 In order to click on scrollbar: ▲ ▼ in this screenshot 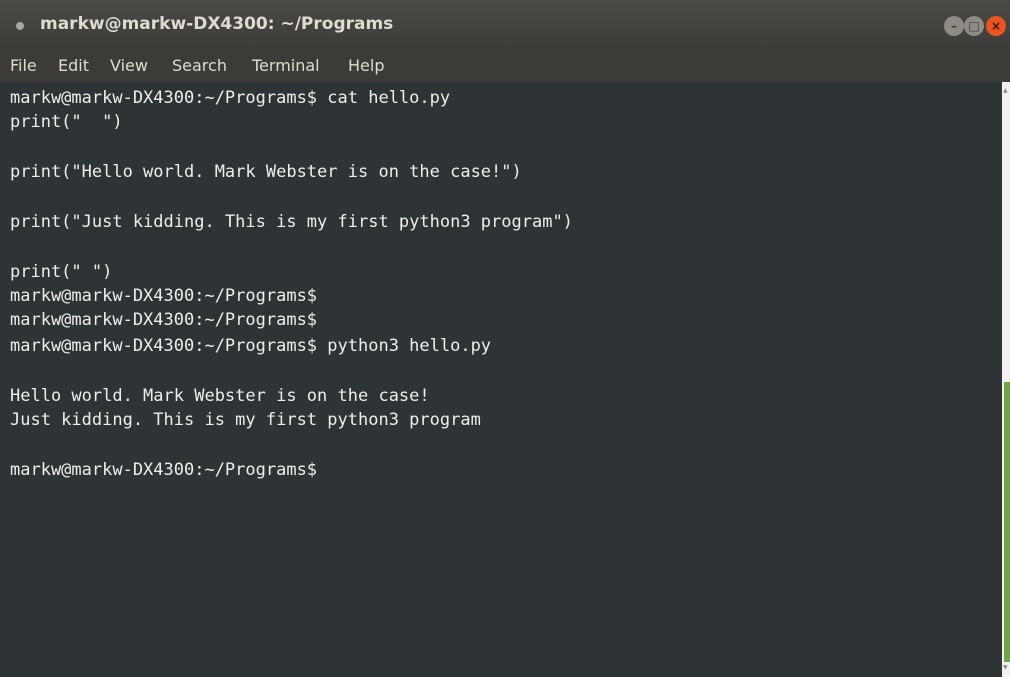, I will do `click(1006, 379)`.